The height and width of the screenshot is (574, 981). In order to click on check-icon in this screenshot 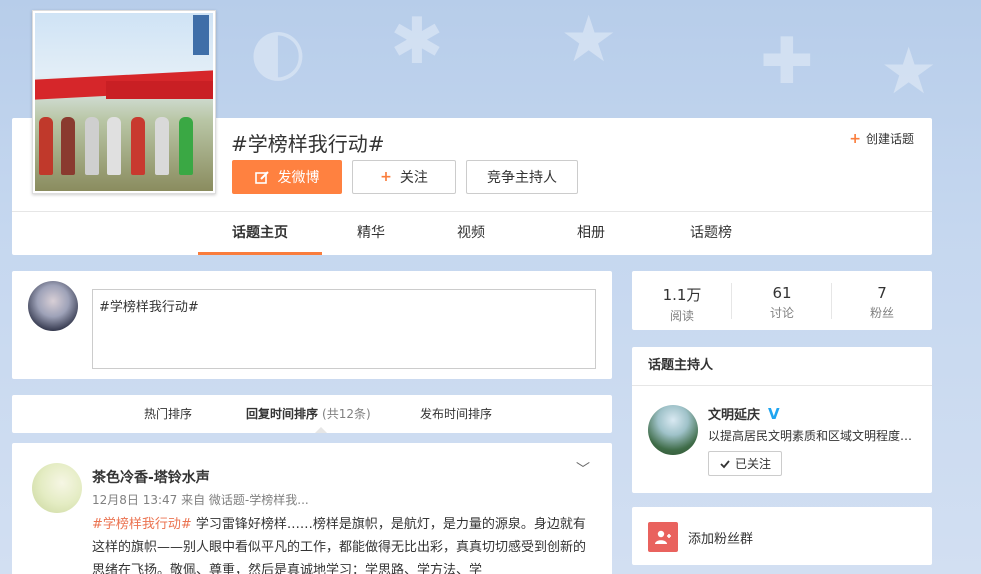, I will do `click(725, 463)`.